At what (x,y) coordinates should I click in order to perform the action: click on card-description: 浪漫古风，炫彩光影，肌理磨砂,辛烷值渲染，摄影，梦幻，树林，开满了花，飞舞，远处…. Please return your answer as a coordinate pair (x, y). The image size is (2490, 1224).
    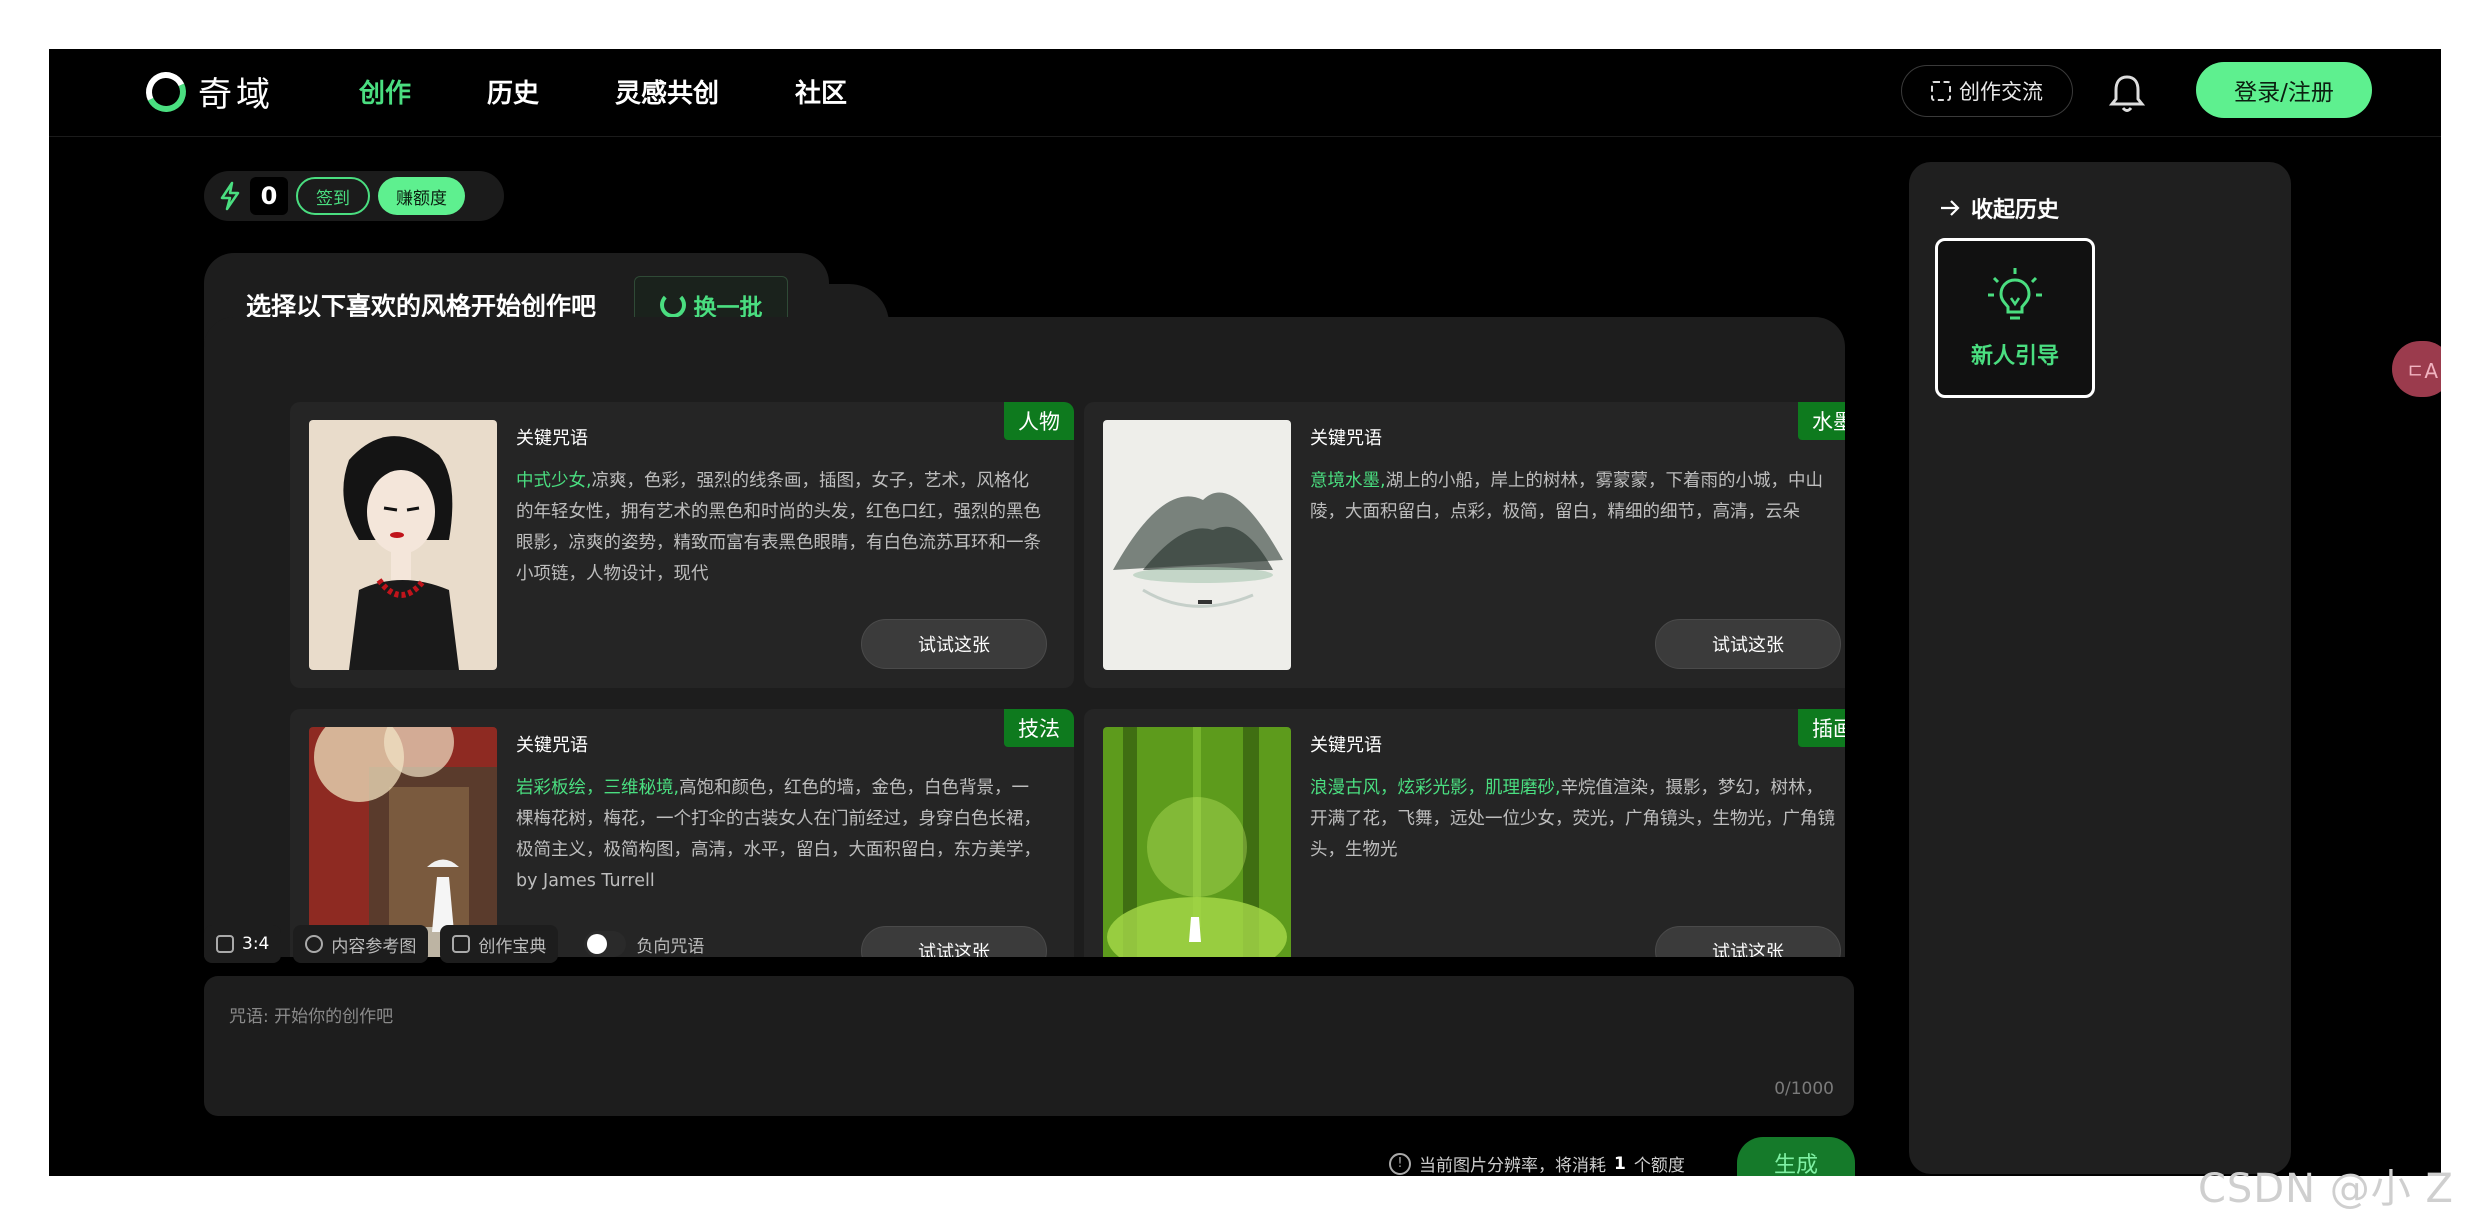
    Looking at the image, I should click on (1575, 819).